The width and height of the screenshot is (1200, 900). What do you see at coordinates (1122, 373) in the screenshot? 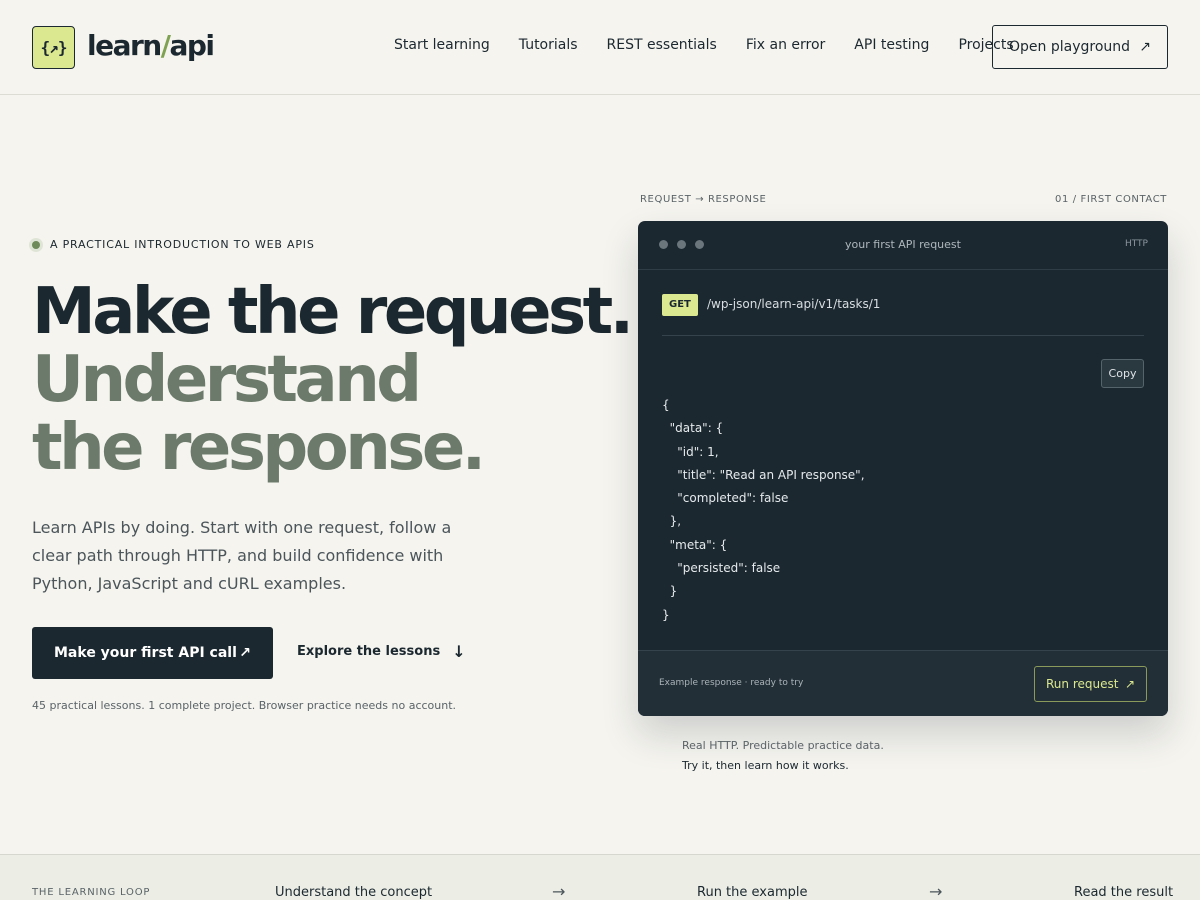
I see `copy-button: Copy` at bounding box center [1122, 373].